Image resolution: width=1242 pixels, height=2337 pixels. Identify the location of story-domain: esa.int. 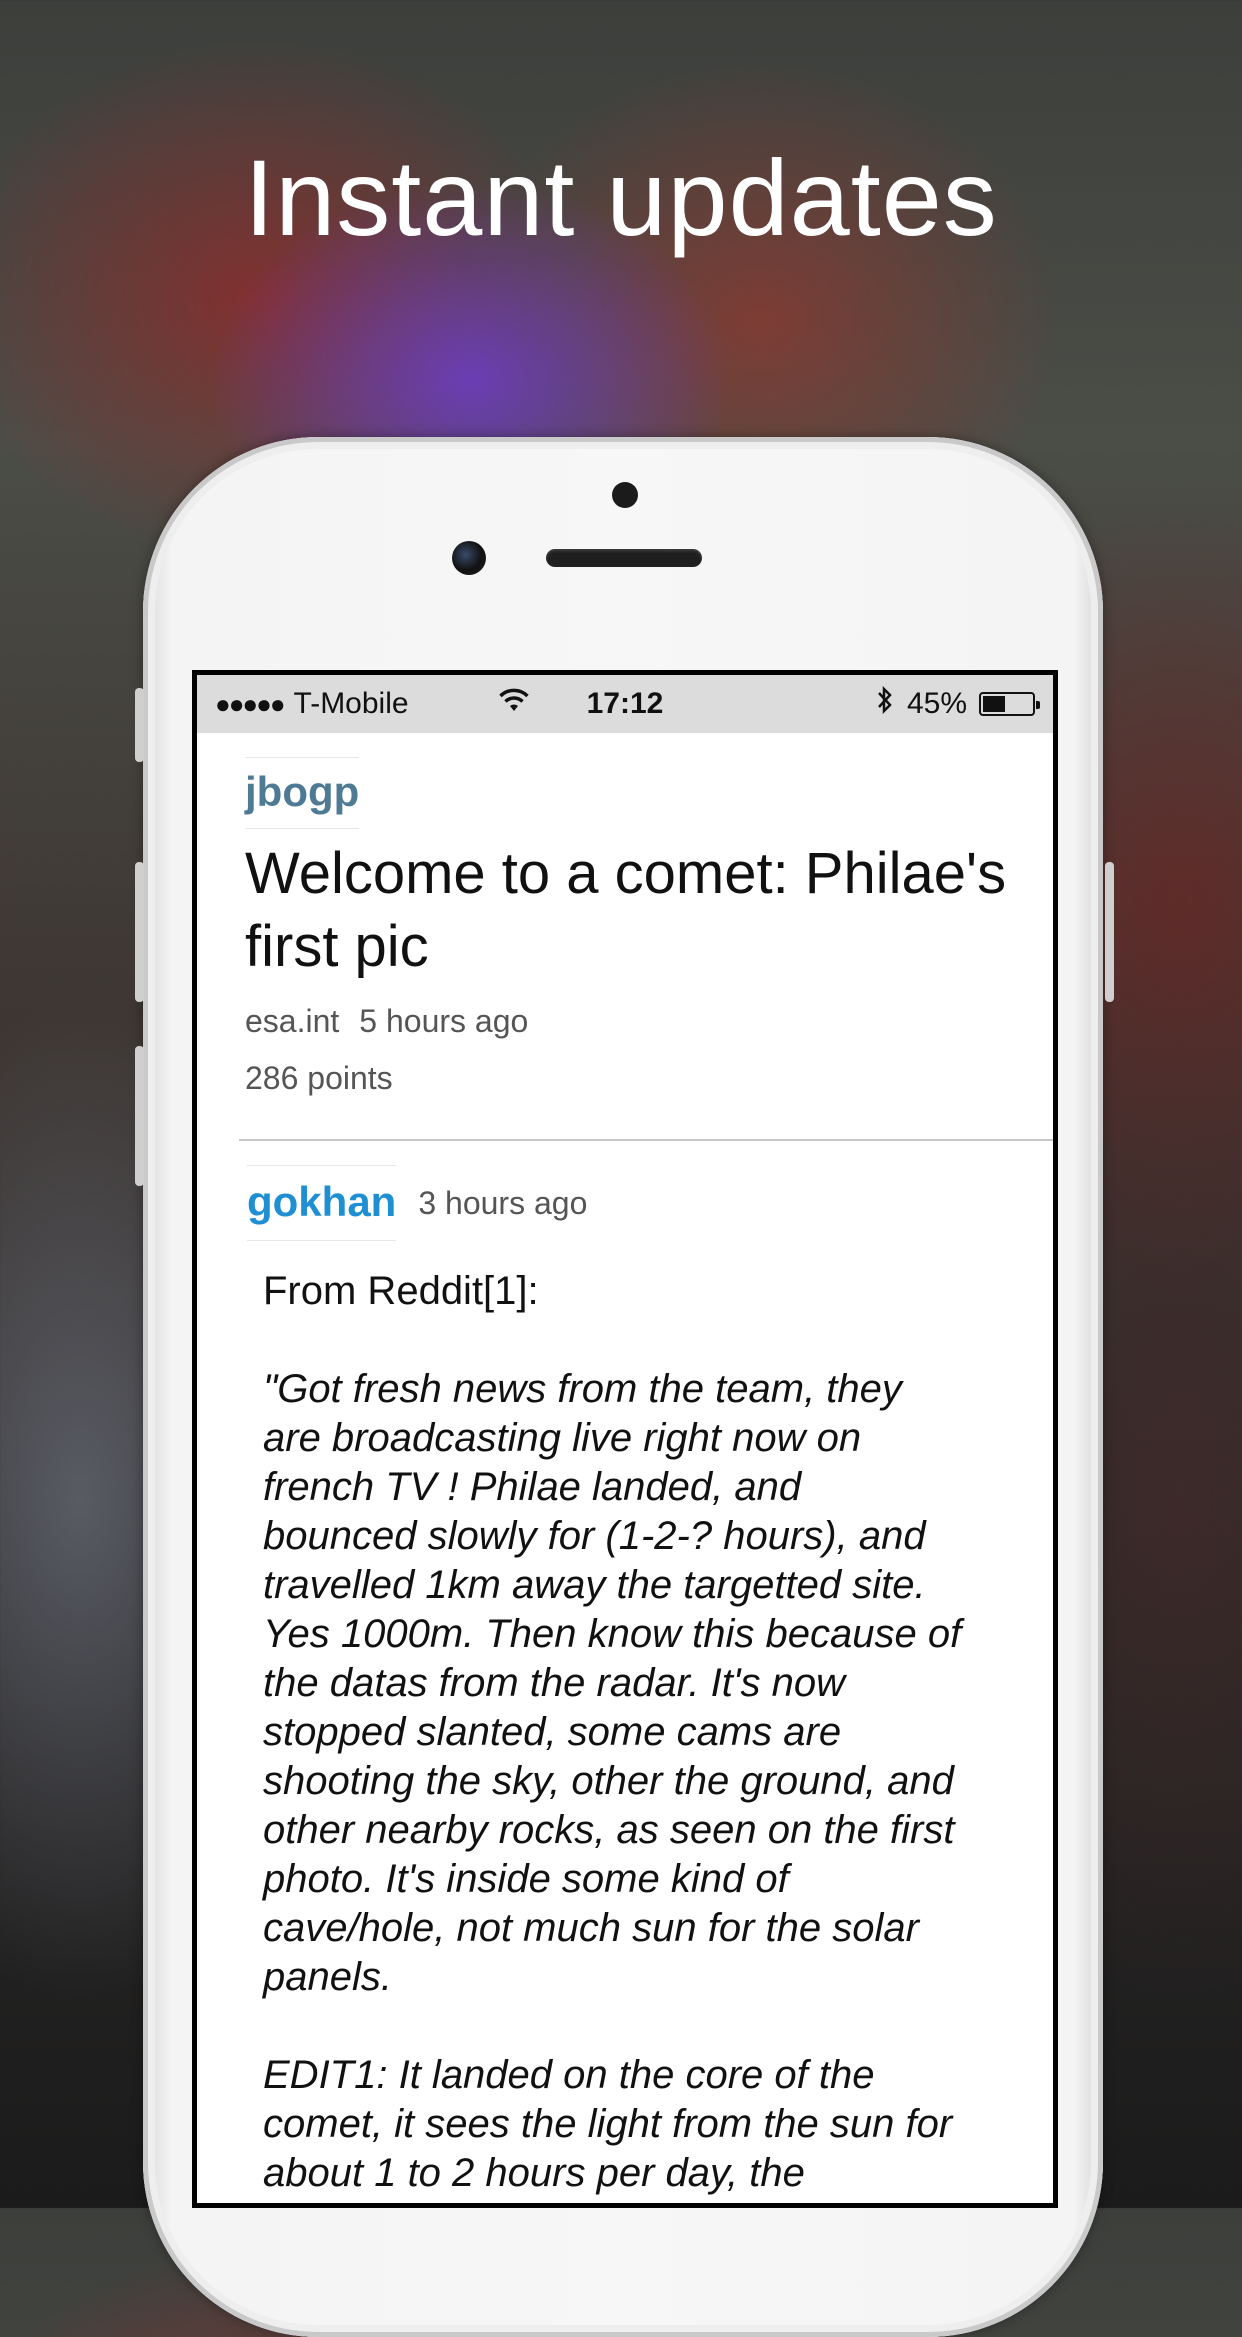
(292, 1021).